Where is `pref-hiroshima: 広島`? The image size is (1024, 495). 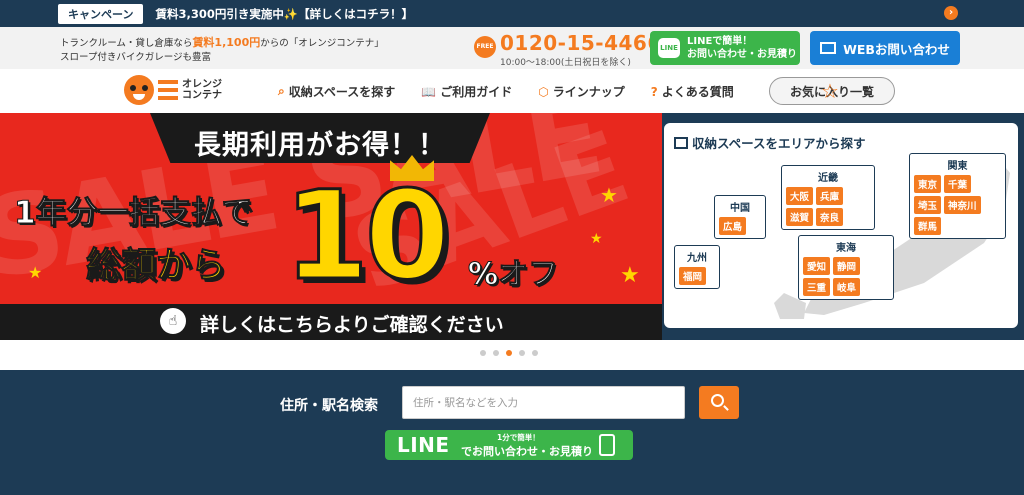 pref-hiroshima: 広島 is located at coordinates (733, 226).